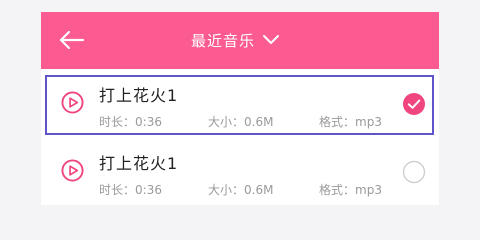  I want to click on chevron-down-icon, so click(271, 39).